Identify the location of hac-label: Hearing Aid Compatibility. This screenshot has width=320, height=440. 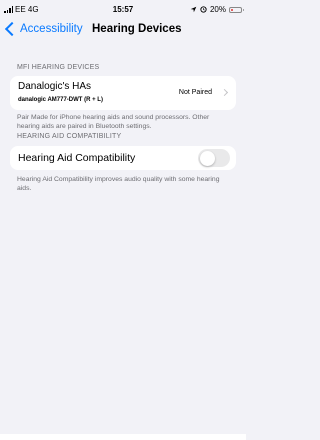
(77, 158).